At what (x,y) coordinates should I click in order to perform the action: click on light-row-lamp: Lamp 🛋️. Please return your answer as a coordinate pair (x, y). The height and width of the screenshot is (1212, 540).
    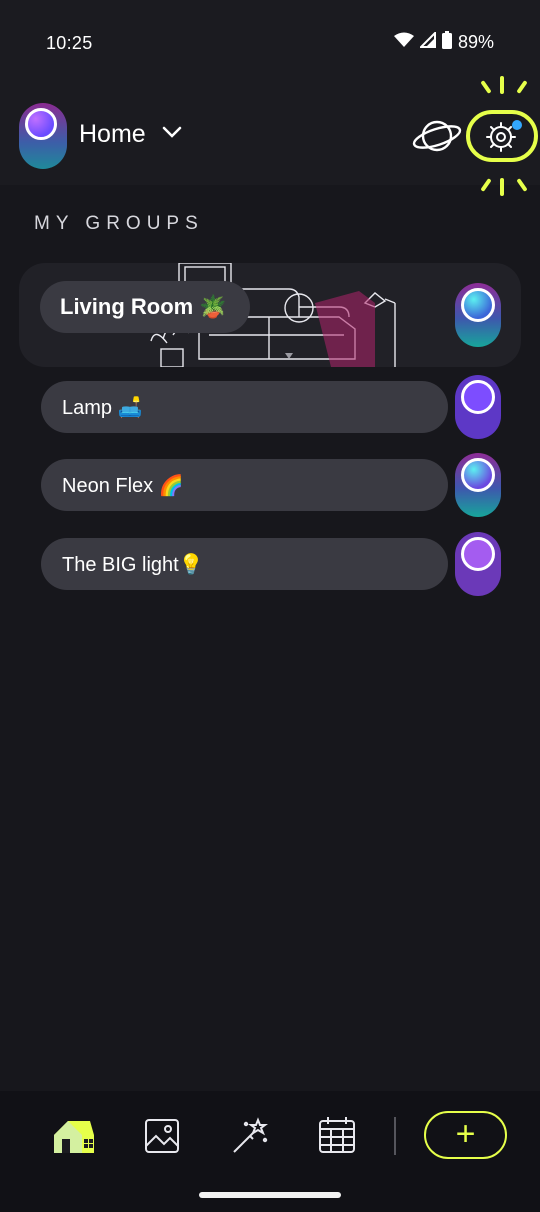
    Looking at the image, I should click on (244, 407).